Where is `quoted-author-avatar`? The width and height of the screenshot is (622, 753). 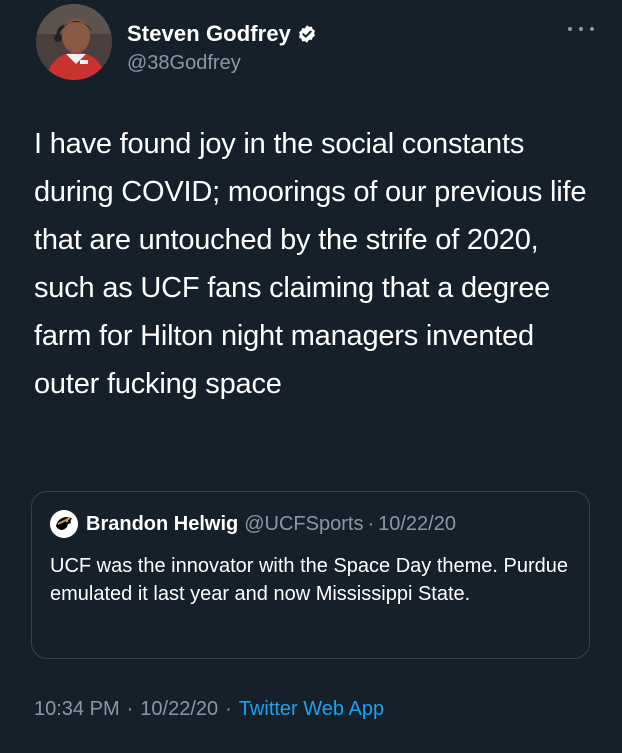 quoted-author-avatar is located at coordinates (64, 524).